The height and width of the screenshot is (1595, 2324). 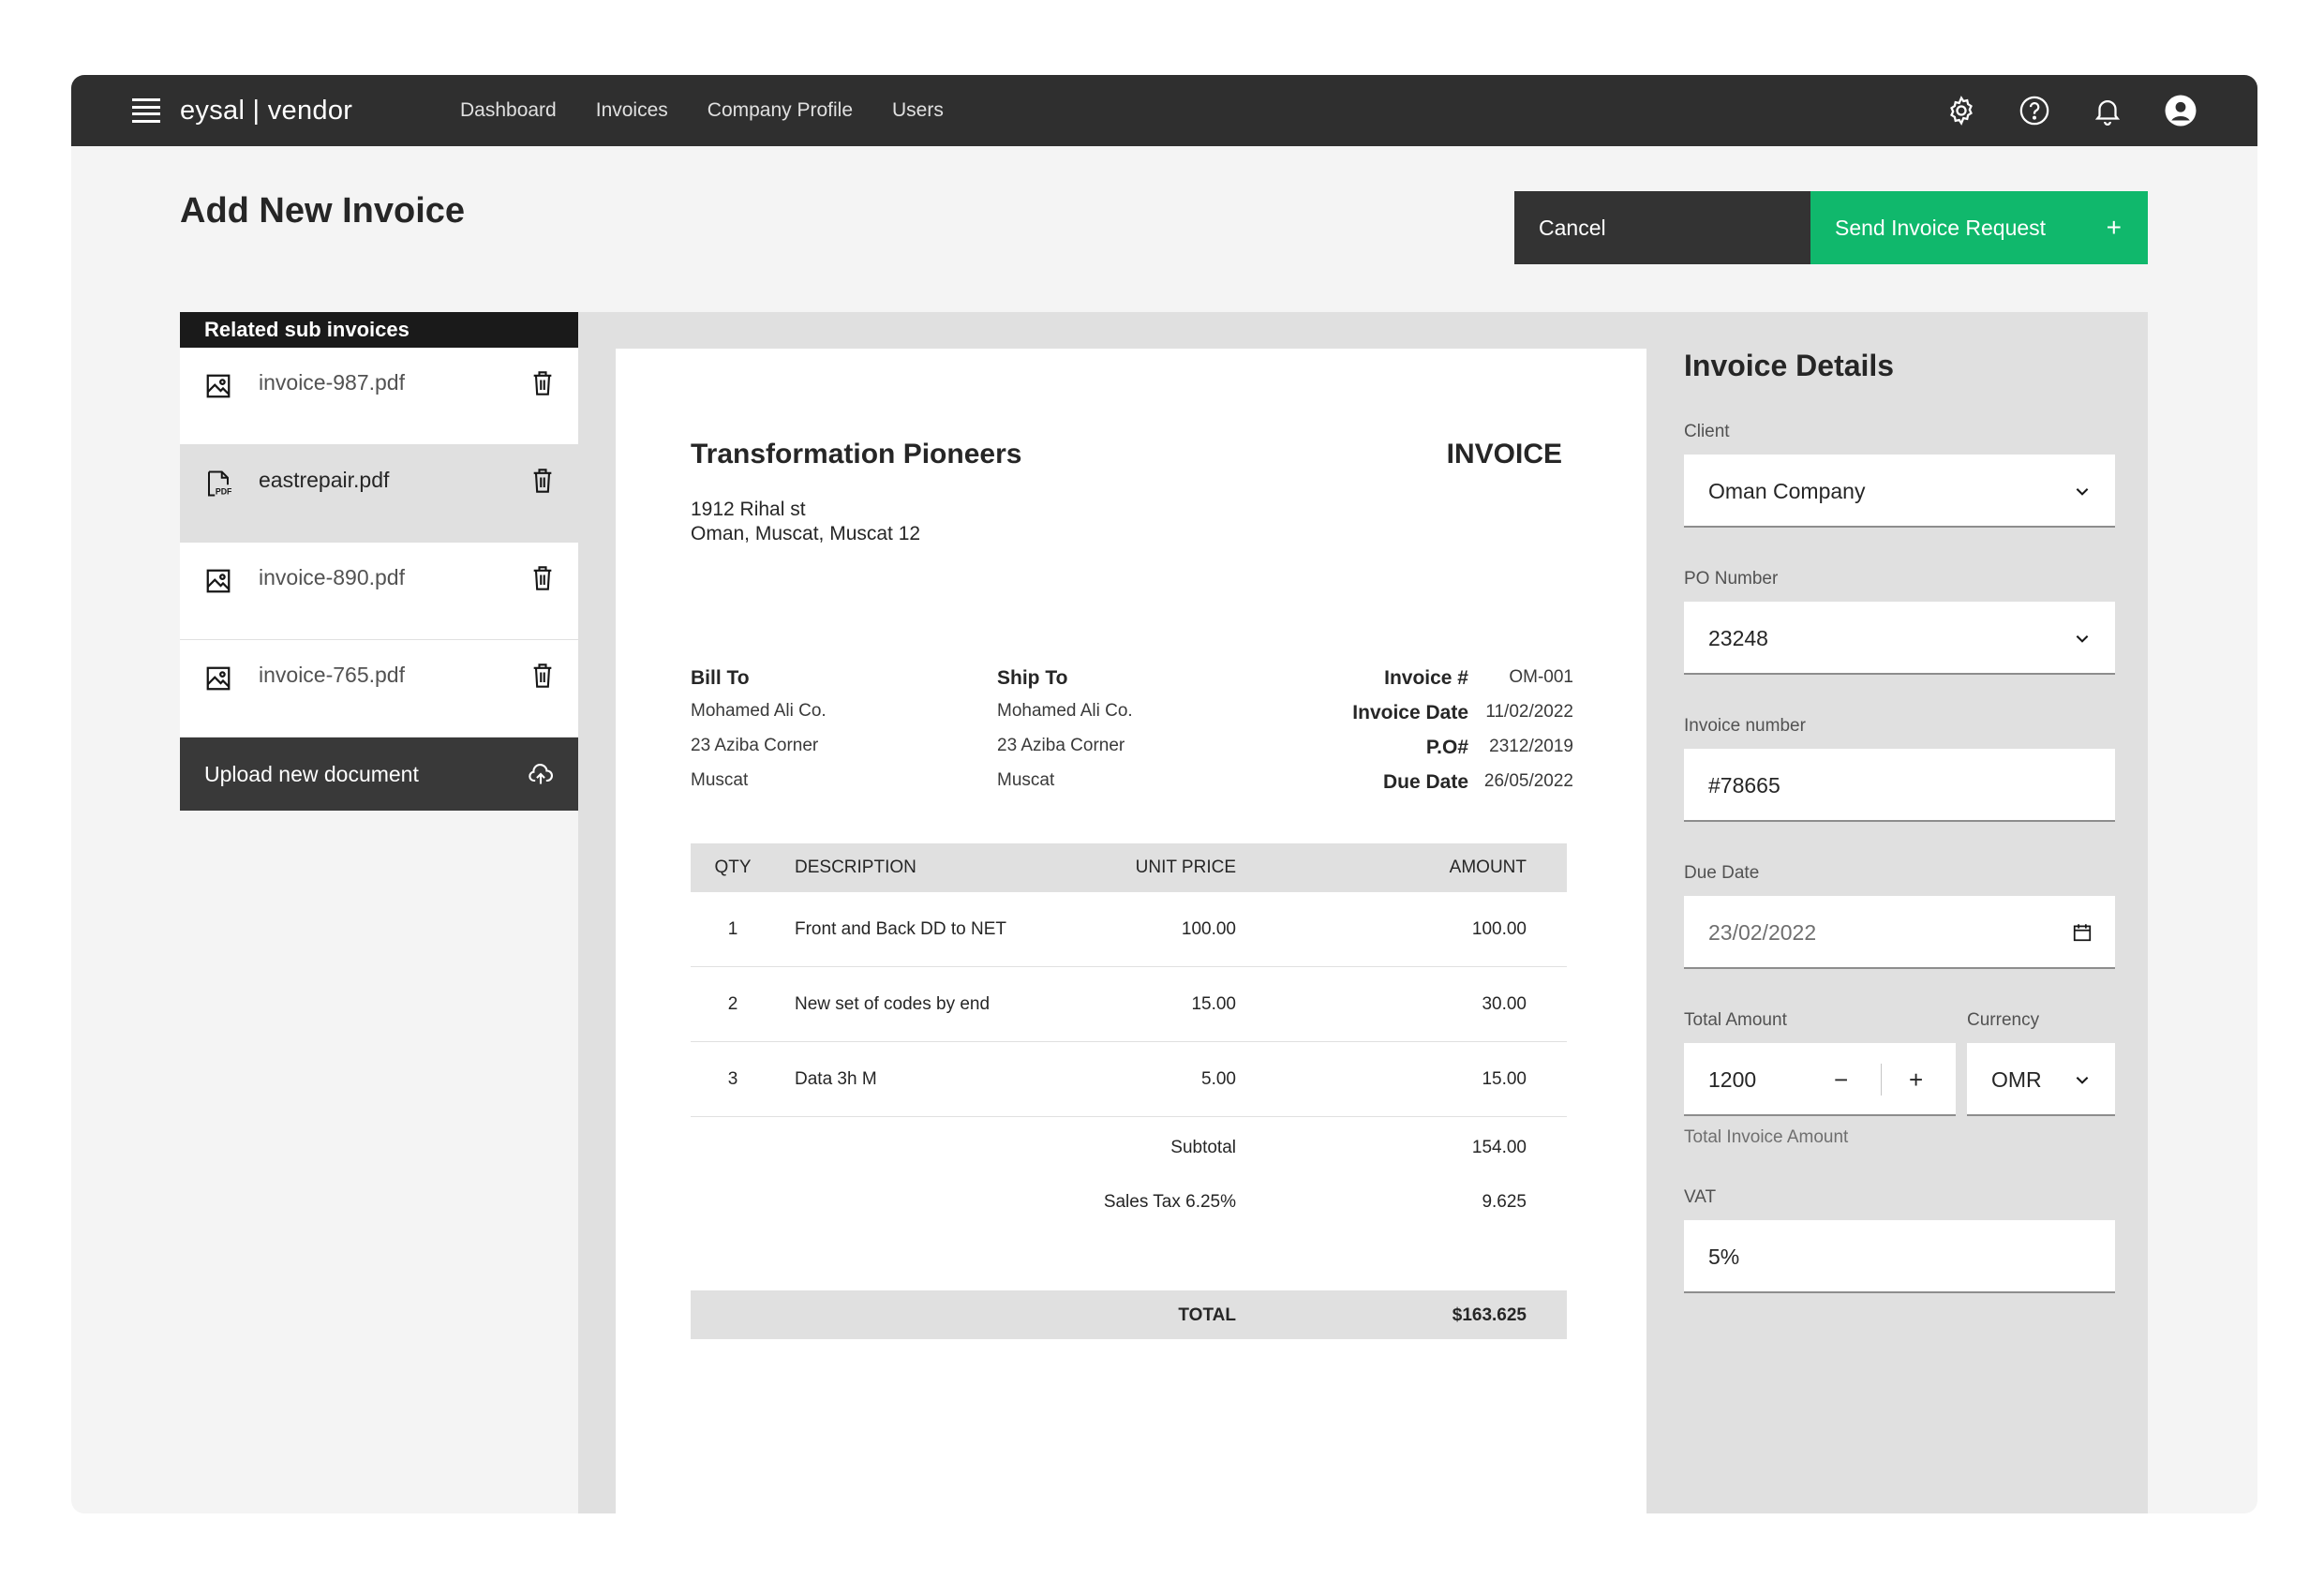 I want to click on nav-icons, so click(x=2070, y=110).